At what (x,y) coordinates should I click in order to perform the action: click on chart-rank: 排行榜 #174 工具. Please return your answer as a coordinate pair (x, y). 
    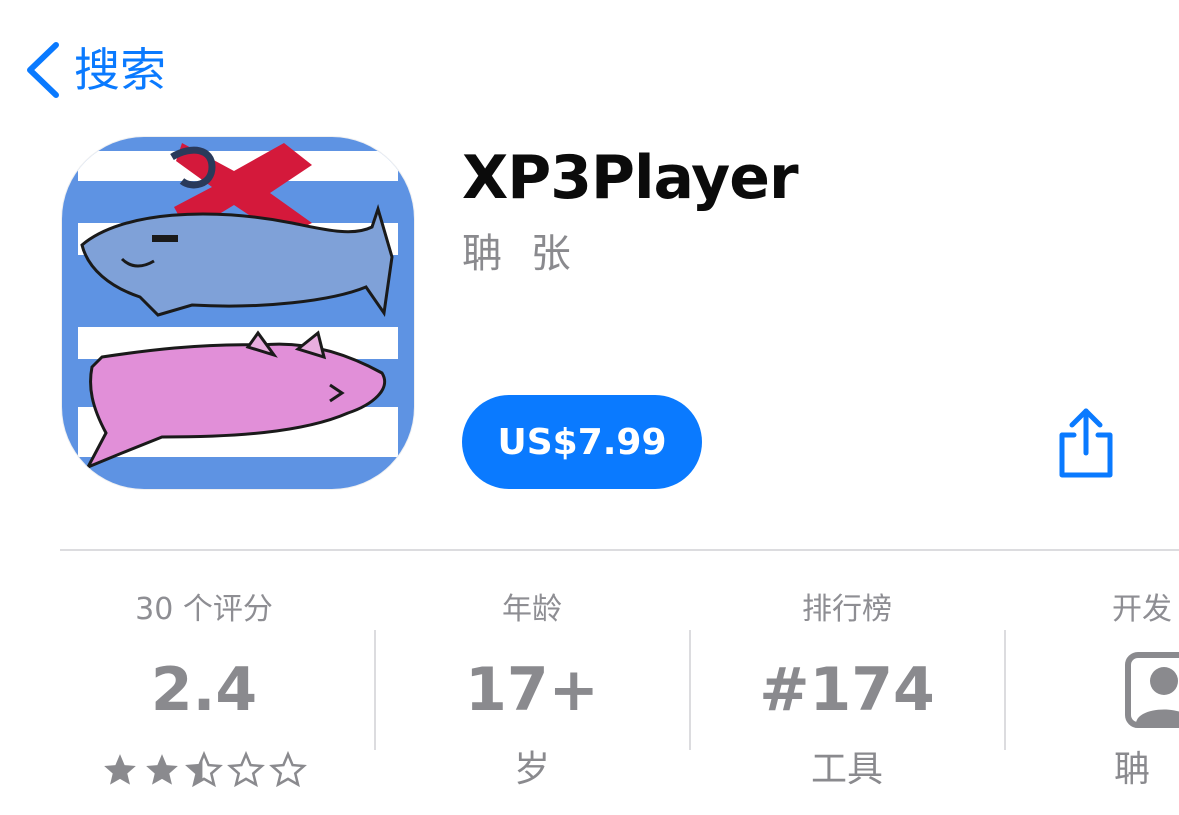
    Looking at the image, I should click on (847, 690).